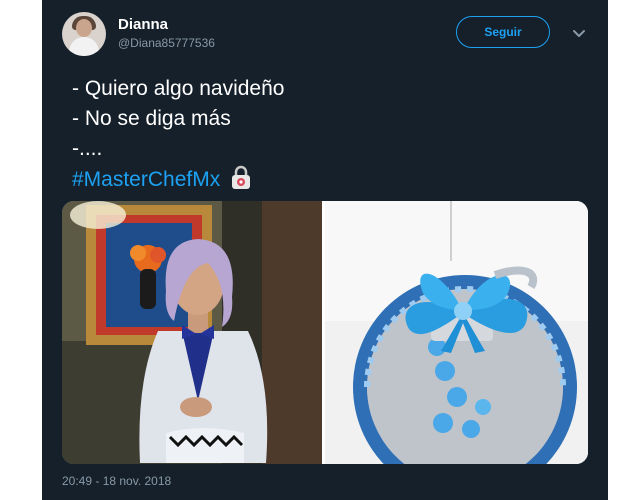 The width and height of the screenshot is (640, 500). What do you see at coordinates (503, 32) in the screenshot?
I see `follow-button: Seguir` at bounding box center [503, 32].